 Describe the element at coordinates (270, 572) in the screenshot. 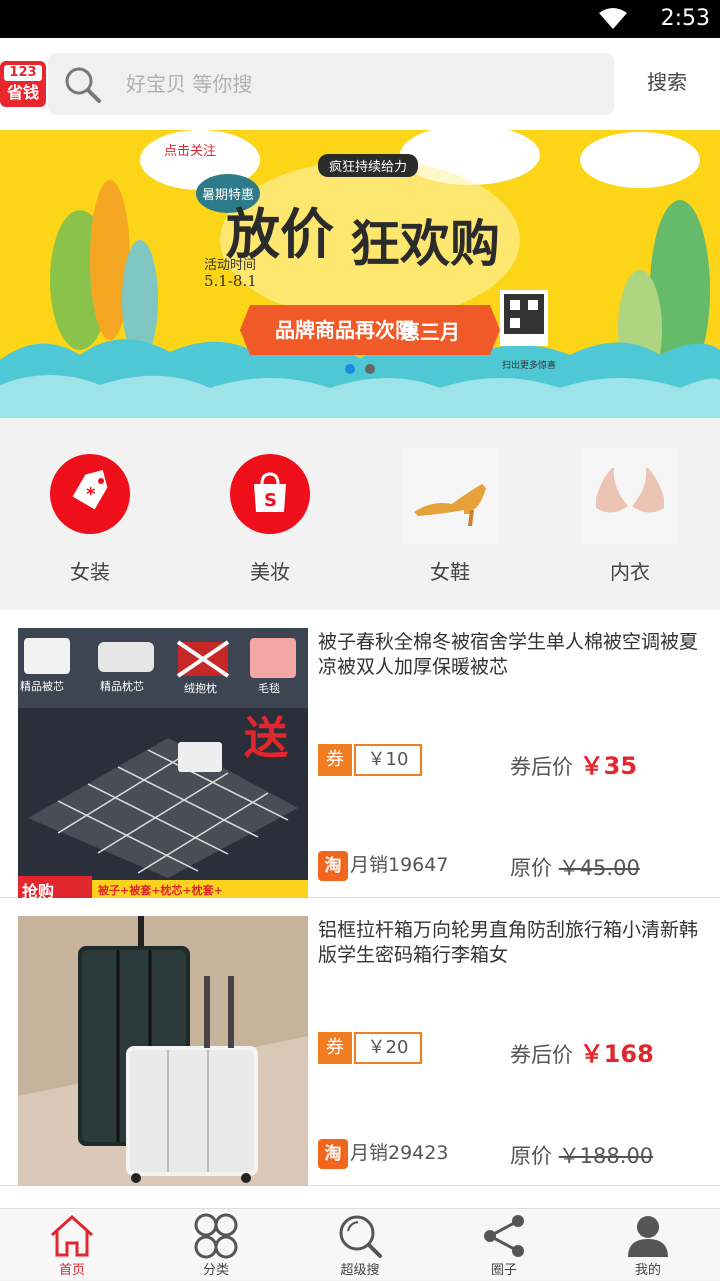

I see `category-label: 美妆` at that location.